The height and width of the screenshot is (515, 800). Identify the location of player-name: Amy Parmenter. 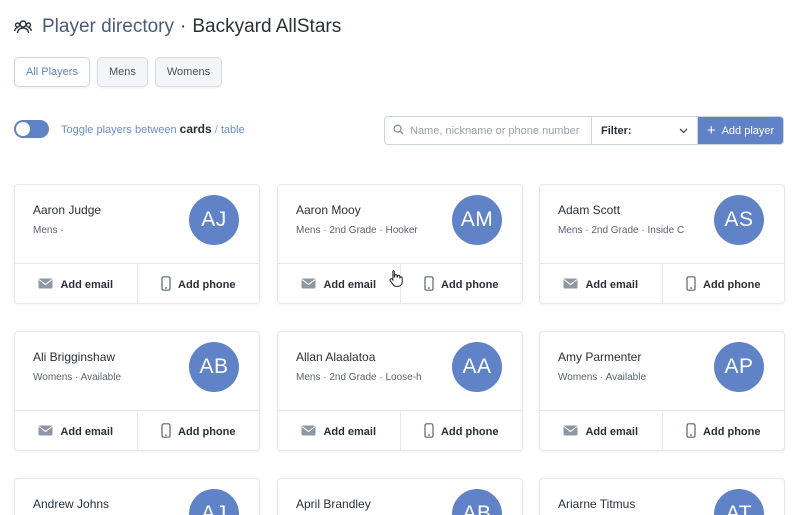
(638, 357).